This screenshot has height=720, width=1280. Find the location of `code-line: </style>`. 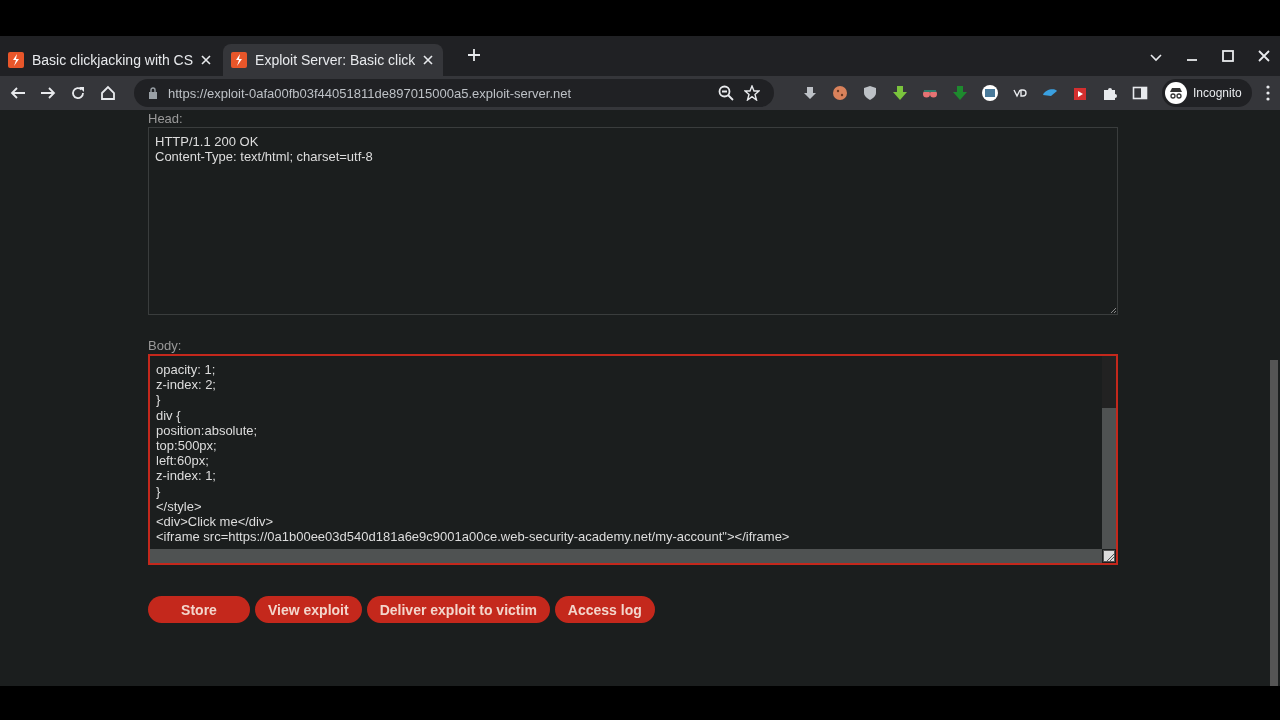

code-line: </style> is located at coordinates (179, 506).